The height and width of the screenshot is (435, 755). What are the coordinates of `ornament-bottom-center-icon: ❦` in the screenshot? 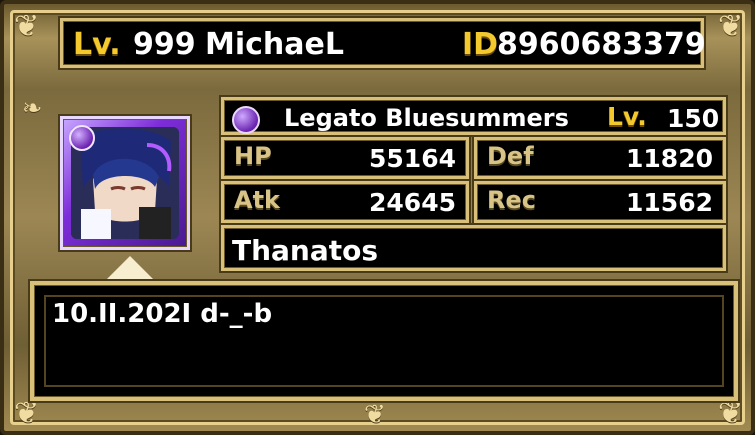 It's located at (375, 415).